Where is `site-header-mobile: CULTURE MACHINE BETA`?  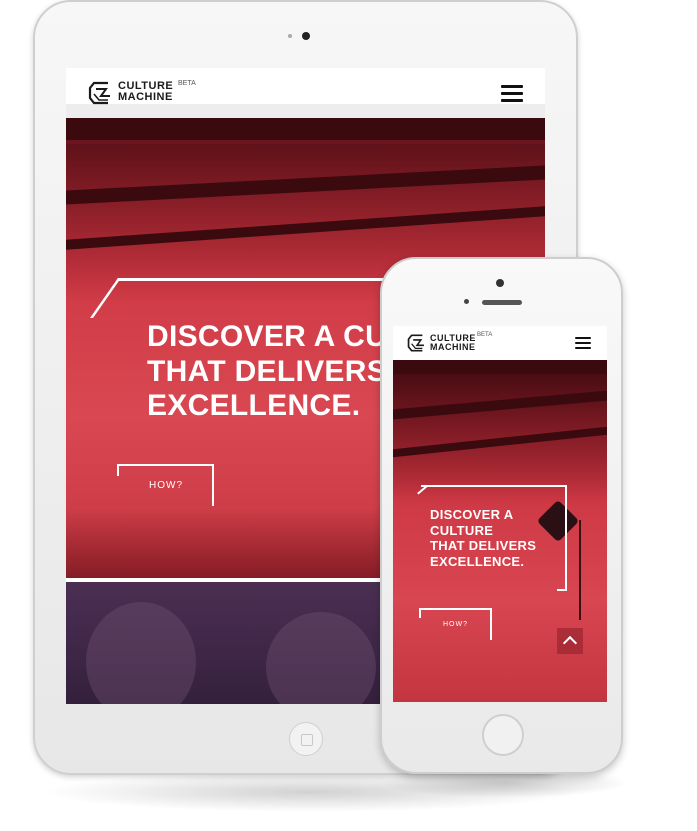
site-header-mobile: CULTURE MACHINE BETA is located at coordinates (500, 343).